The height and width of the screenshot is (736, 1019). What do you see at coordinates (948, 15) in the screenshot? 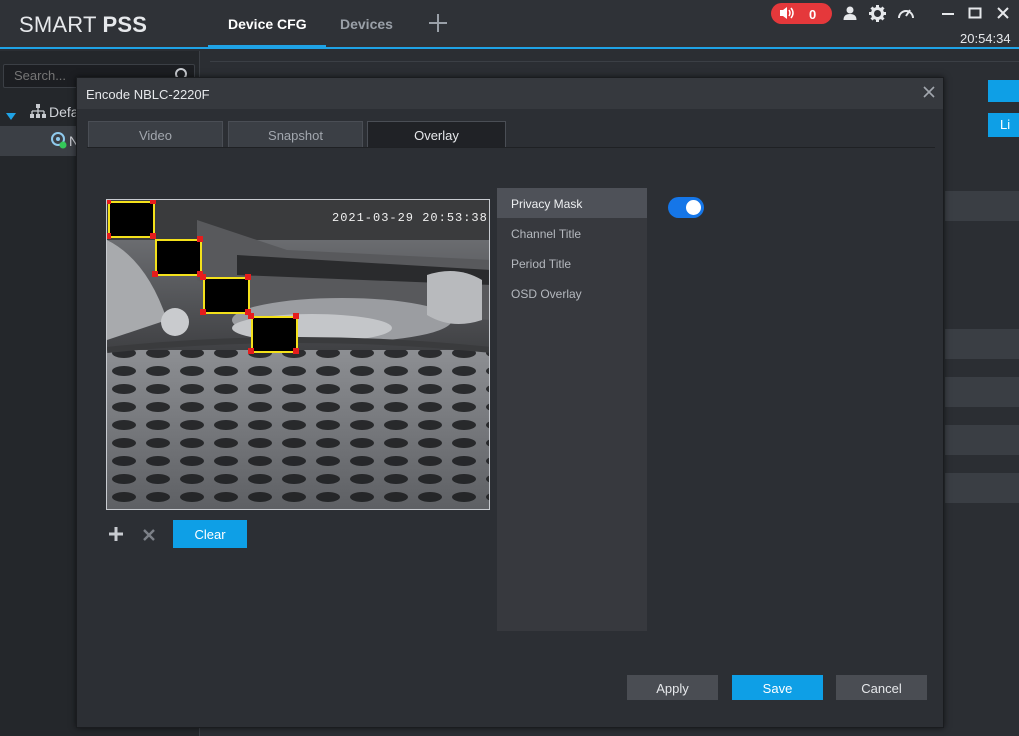
I see `minimize-icon` at bounding box center [948, 15].